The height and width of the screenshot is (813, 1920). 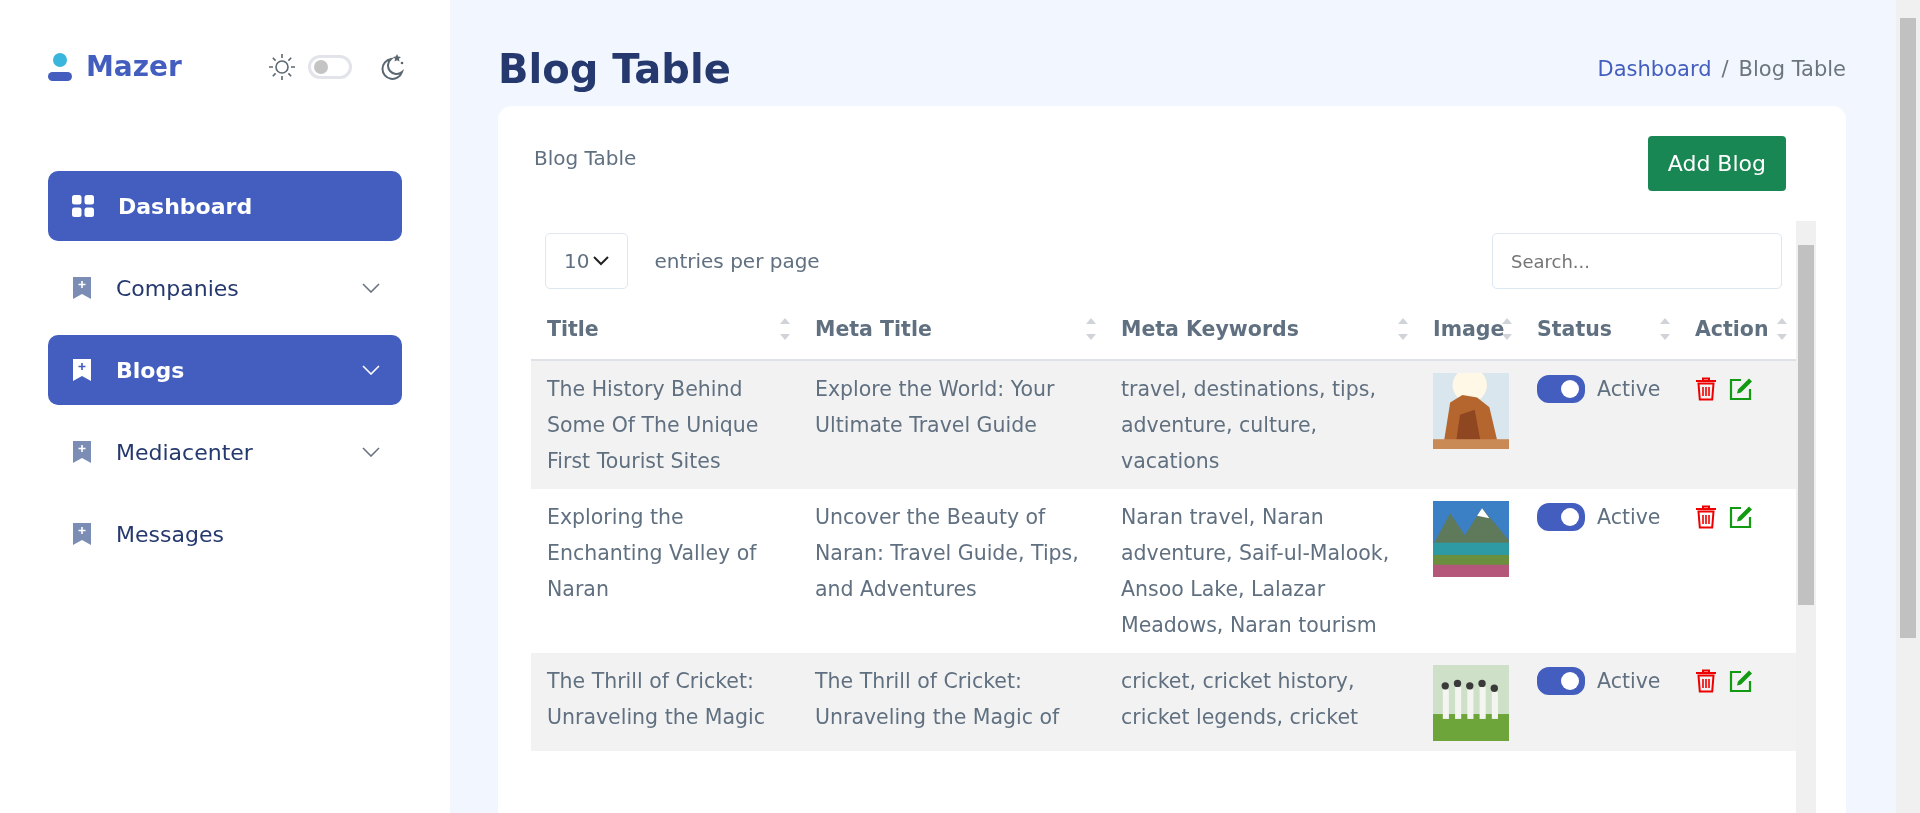 I want to click on sidebar-item: Blogs, so click(x=225, y=370).